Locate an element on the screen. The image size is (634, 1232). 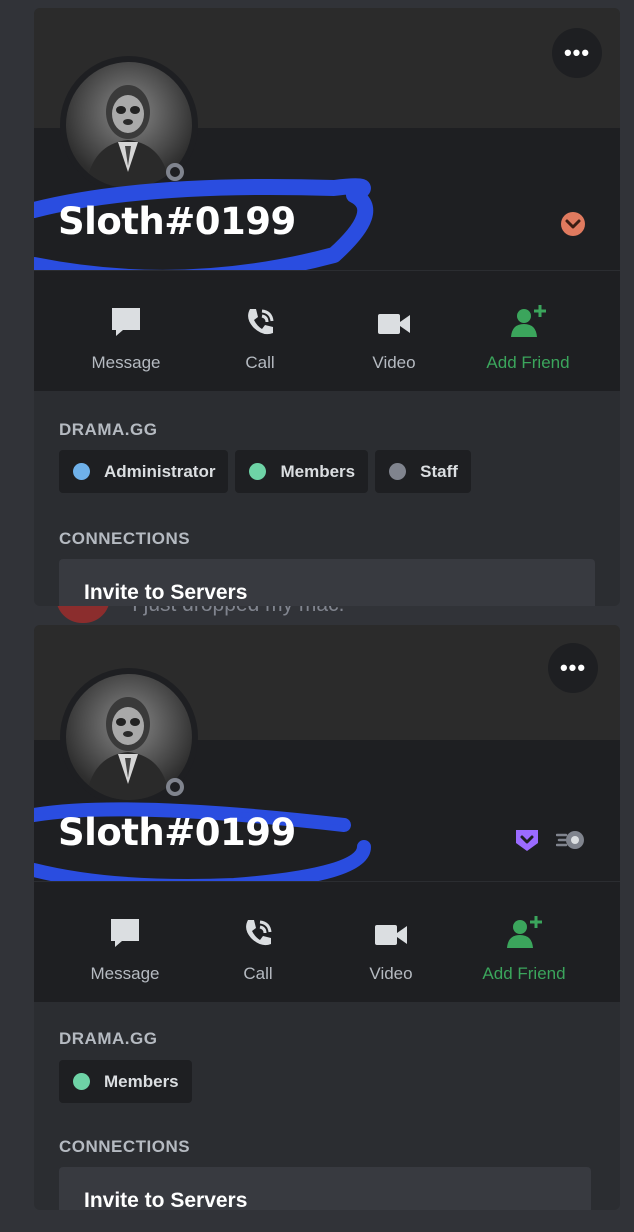
role-label: Staff is located at coordinates (439, 471).